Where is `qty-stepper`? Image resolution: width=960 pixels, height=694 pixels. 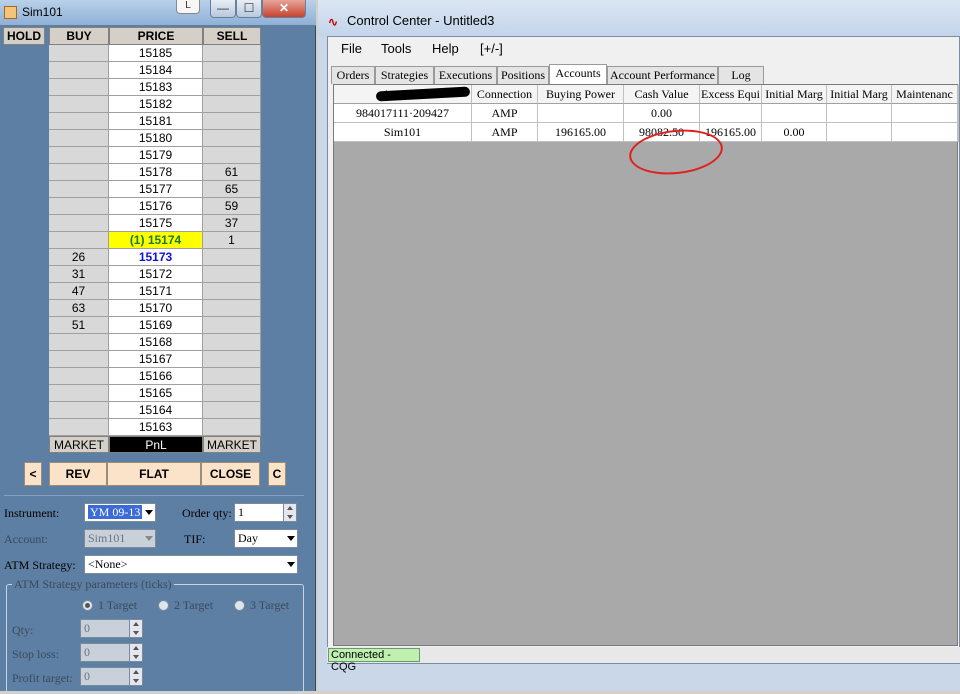
qty-stepper is located at coordinates (136, 628).